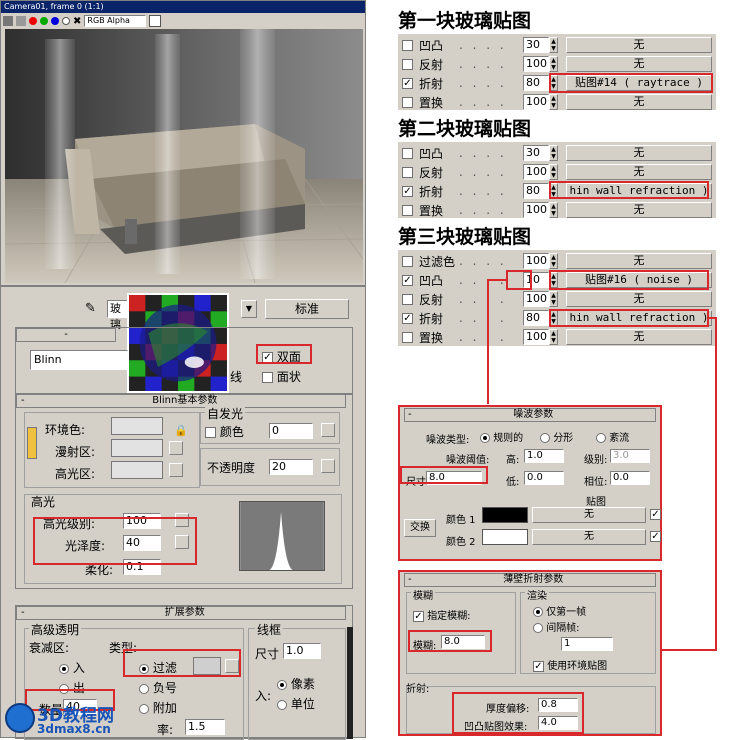 The image size is (729, 740). Describe the element at coordinates (563, 628) in the screenshot. I see `every-nth-label: 间隔帧:` at that location.